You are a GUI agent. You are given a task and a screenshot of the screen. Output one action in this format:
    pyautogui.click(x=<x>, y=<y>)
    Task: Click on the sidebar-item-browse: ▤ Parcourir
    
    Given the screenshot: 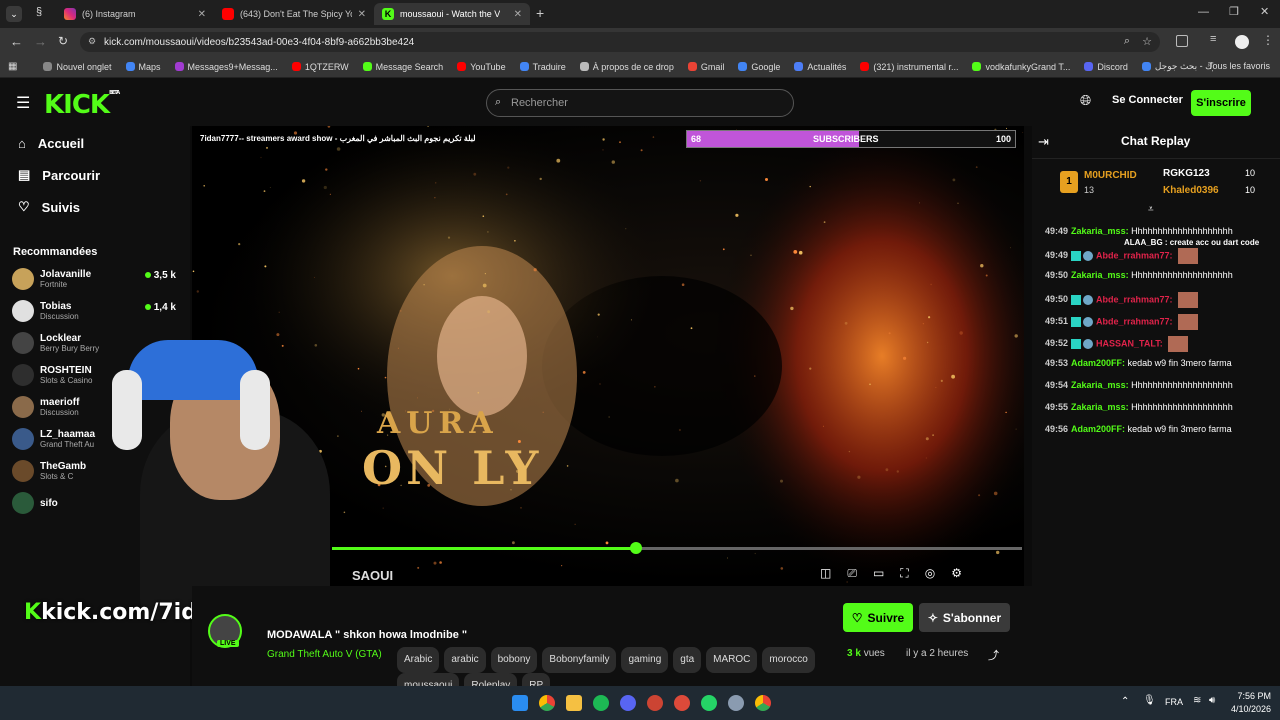 What is the action you would take?
    pyautogui.click(x=95, y=175)
    